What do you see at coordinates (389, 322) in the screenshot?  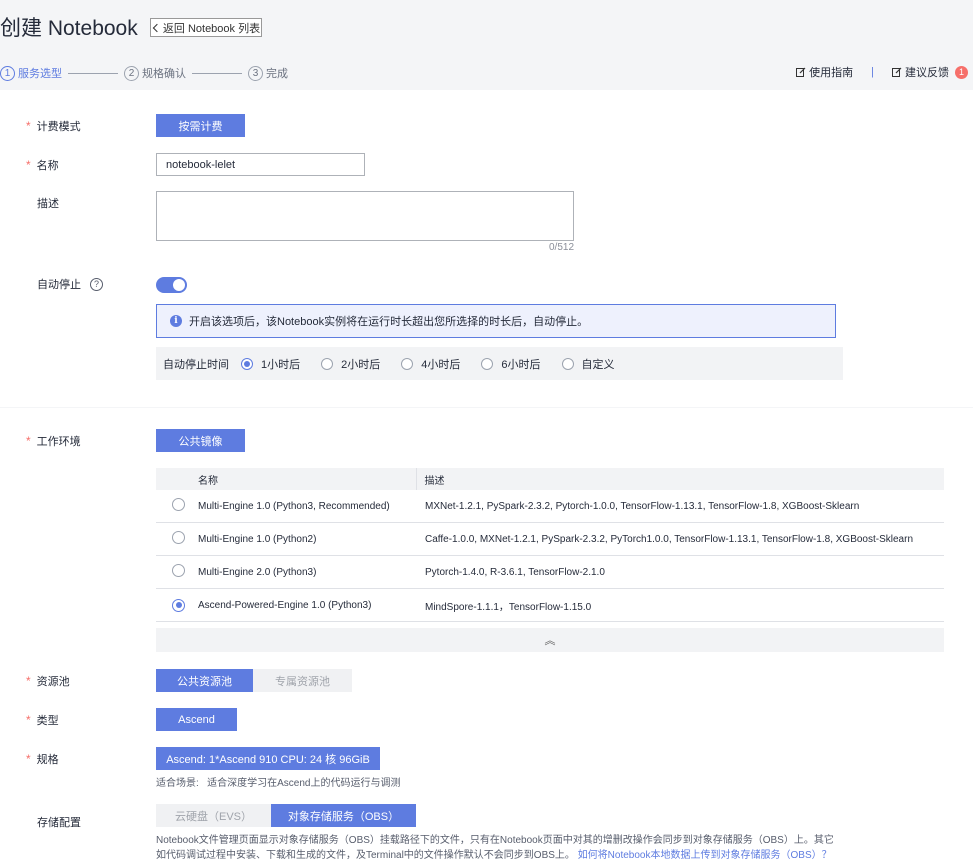 I see `auto-stop-info-text: 开启该选项后，该Notebook实例将在运行时长超出您所选择的时长后，自动停止。` at bounding box center [389, 322].